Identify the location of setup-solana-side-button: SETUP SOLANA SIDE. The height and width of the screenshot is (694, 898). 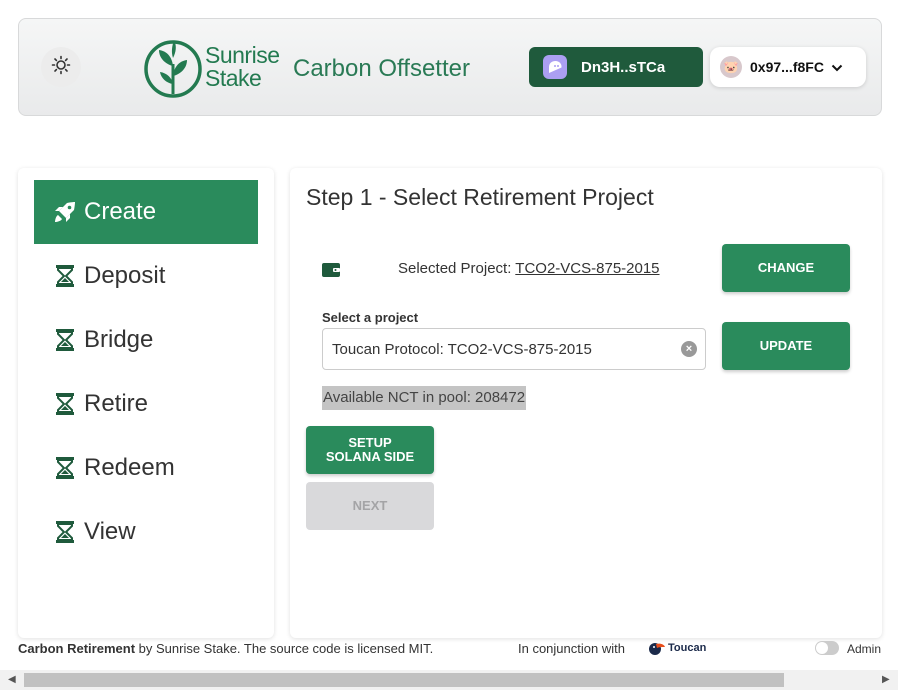
(370, 450).